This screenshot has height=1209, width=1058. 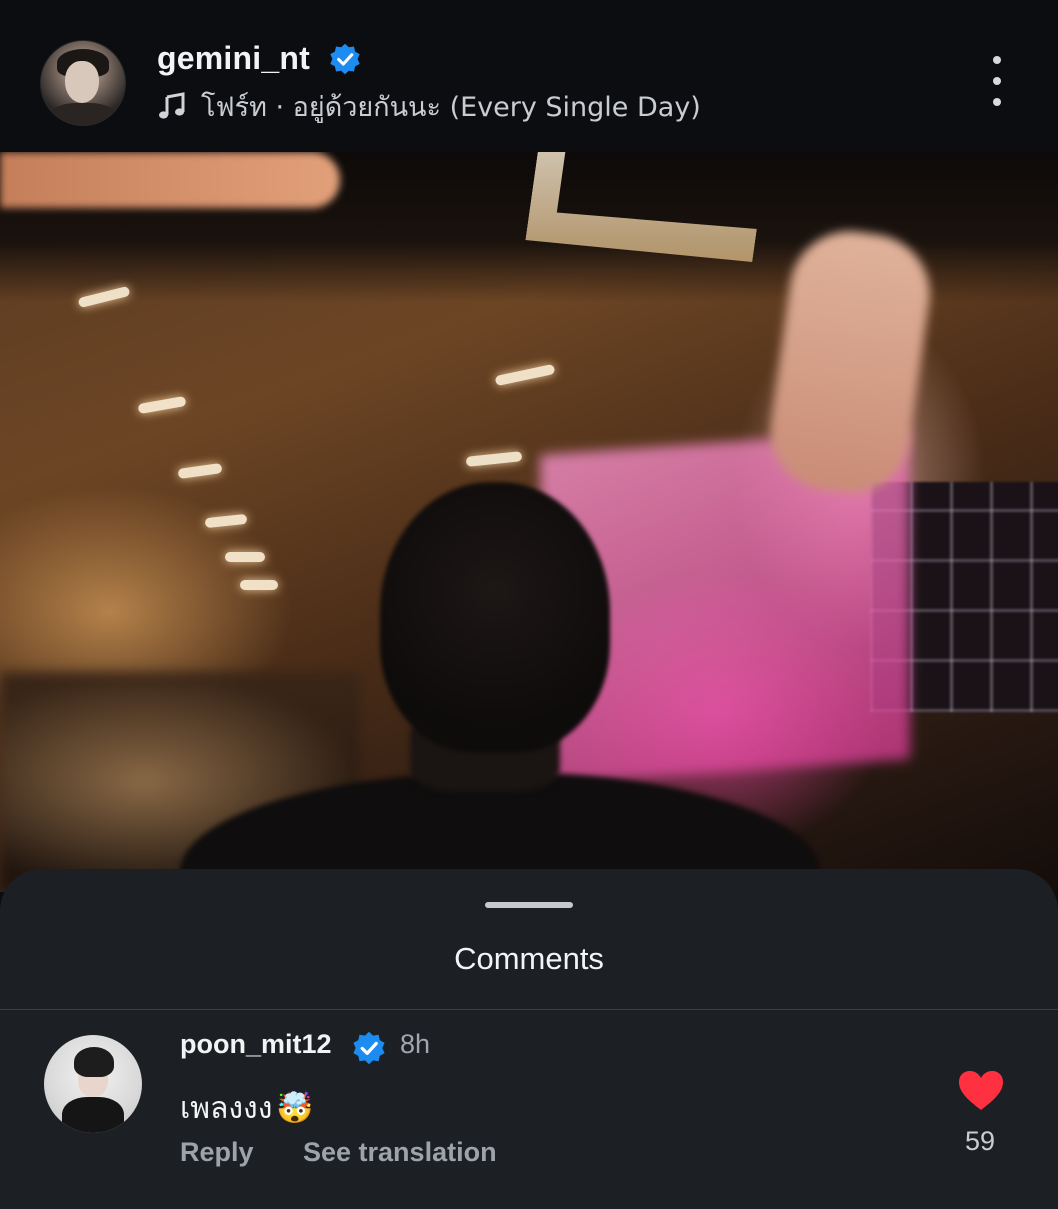 I want to click on comment-body: เพลงงง, so click(x=226, y=1108).